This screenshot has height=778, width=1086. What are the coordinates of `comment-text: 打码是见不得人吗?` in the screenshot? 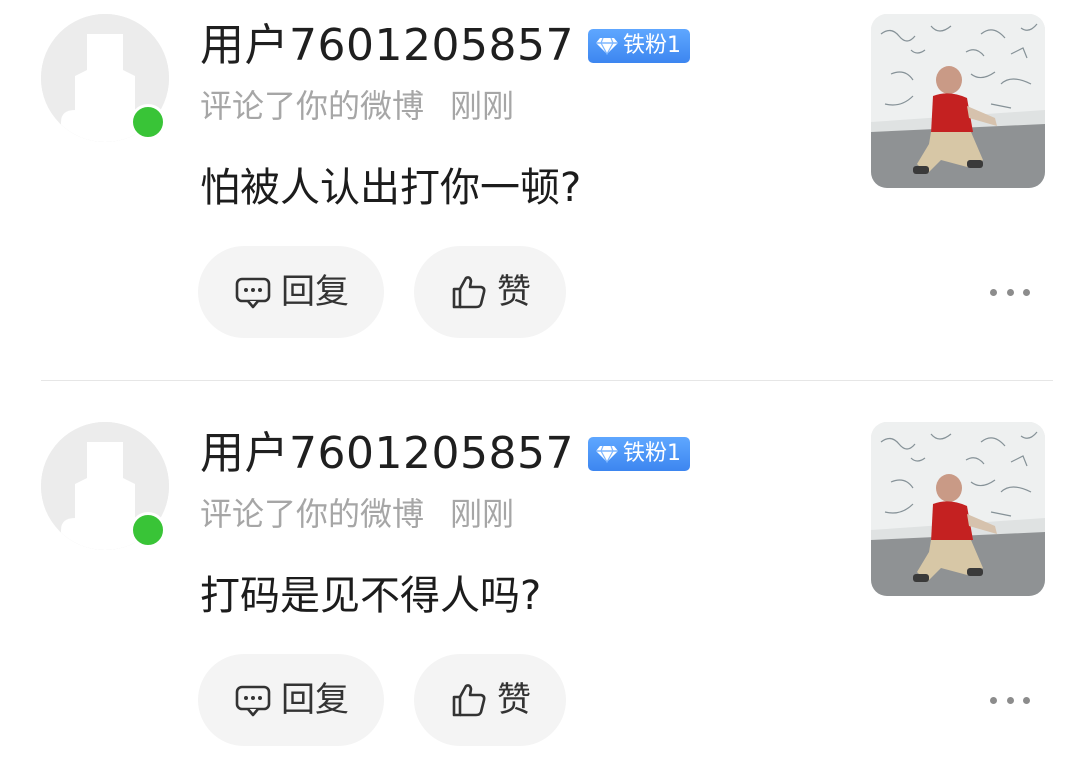 It's located at (370, 596).